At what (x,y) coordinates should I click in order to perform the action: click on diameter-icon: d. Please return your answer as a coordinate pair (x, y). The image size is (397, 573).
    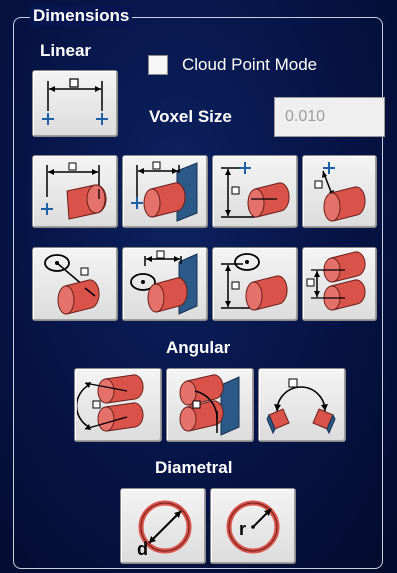
    Looking at the image, I should click on (164, 529).